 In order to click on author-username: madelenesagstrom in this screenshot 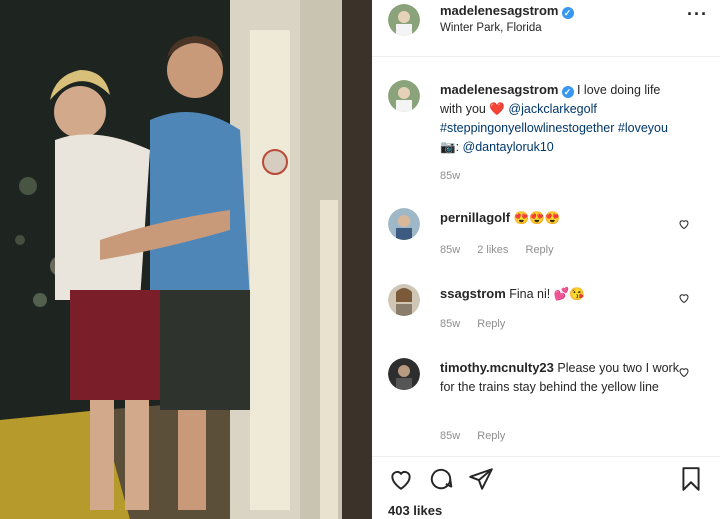, I will do `click(499, 10)`.